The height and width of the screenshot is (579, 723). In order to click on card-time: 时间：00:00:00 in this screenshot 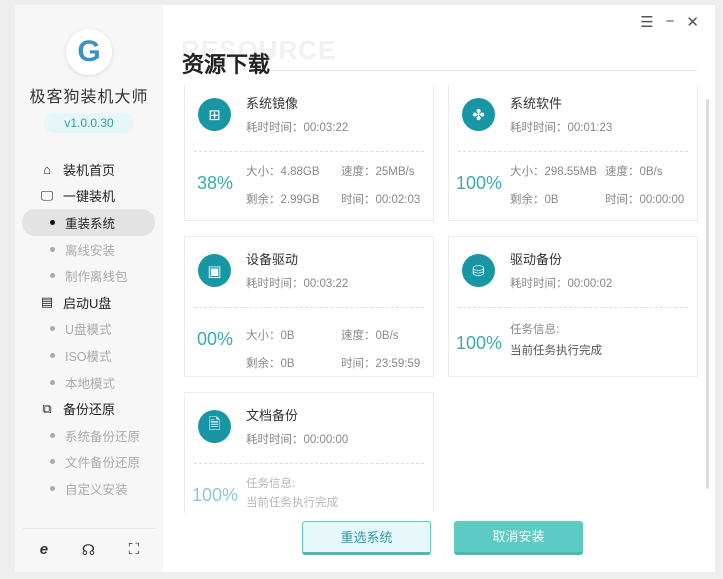, I will do `click(645, 200)`.